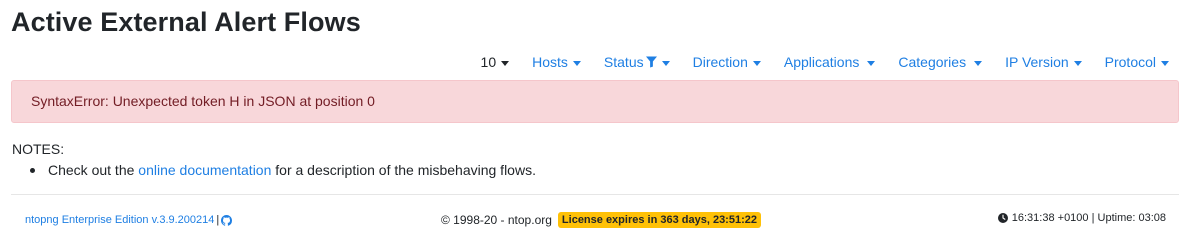  What do you see at coordinates (91, 170) in the screenshot?
I see `note-prefix: Check out the` at bounding box center [91, 170].